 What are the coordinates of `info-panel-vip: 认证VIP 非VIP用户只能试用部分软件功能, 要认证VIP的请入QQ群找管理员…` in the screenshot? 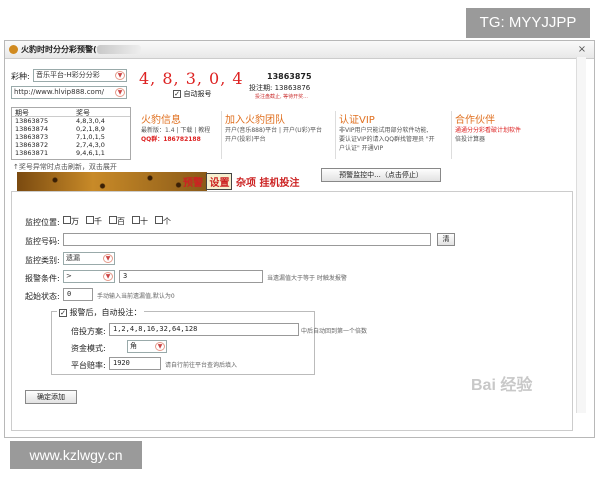 It's located at (387, 132).